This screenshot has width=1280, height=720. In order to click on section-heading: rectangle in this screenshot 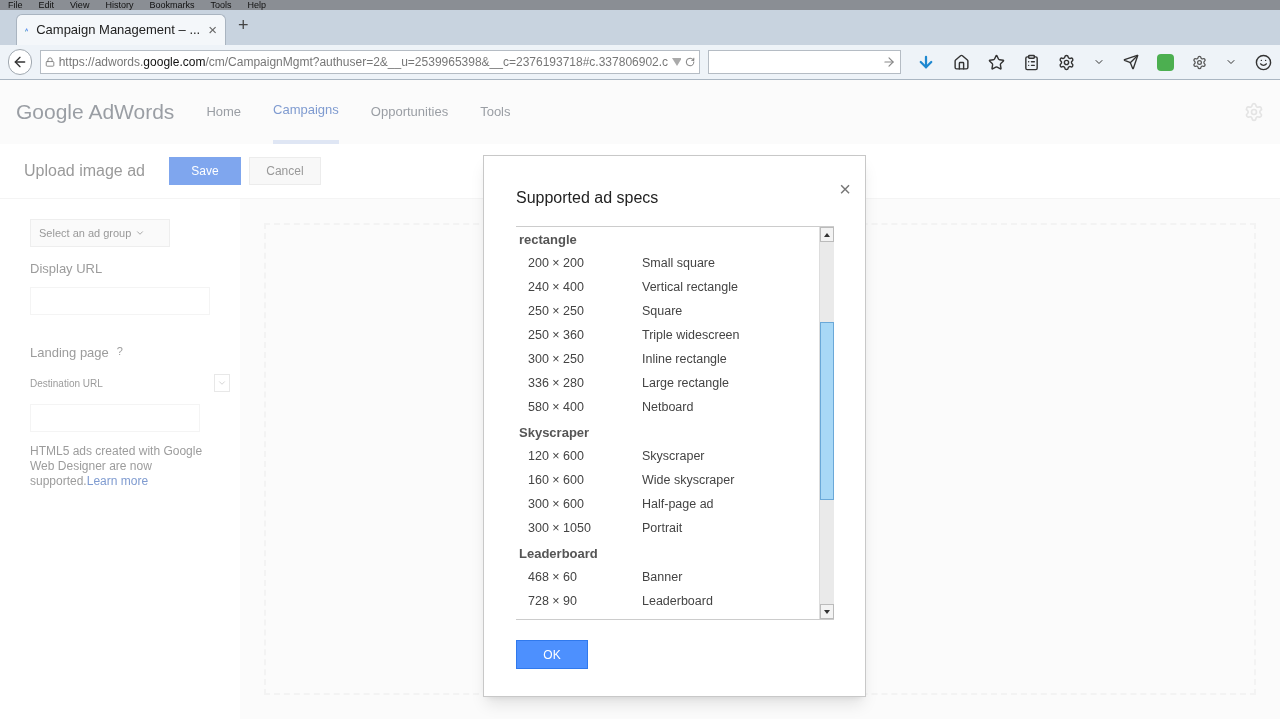, I will do `click(548, 240)`.